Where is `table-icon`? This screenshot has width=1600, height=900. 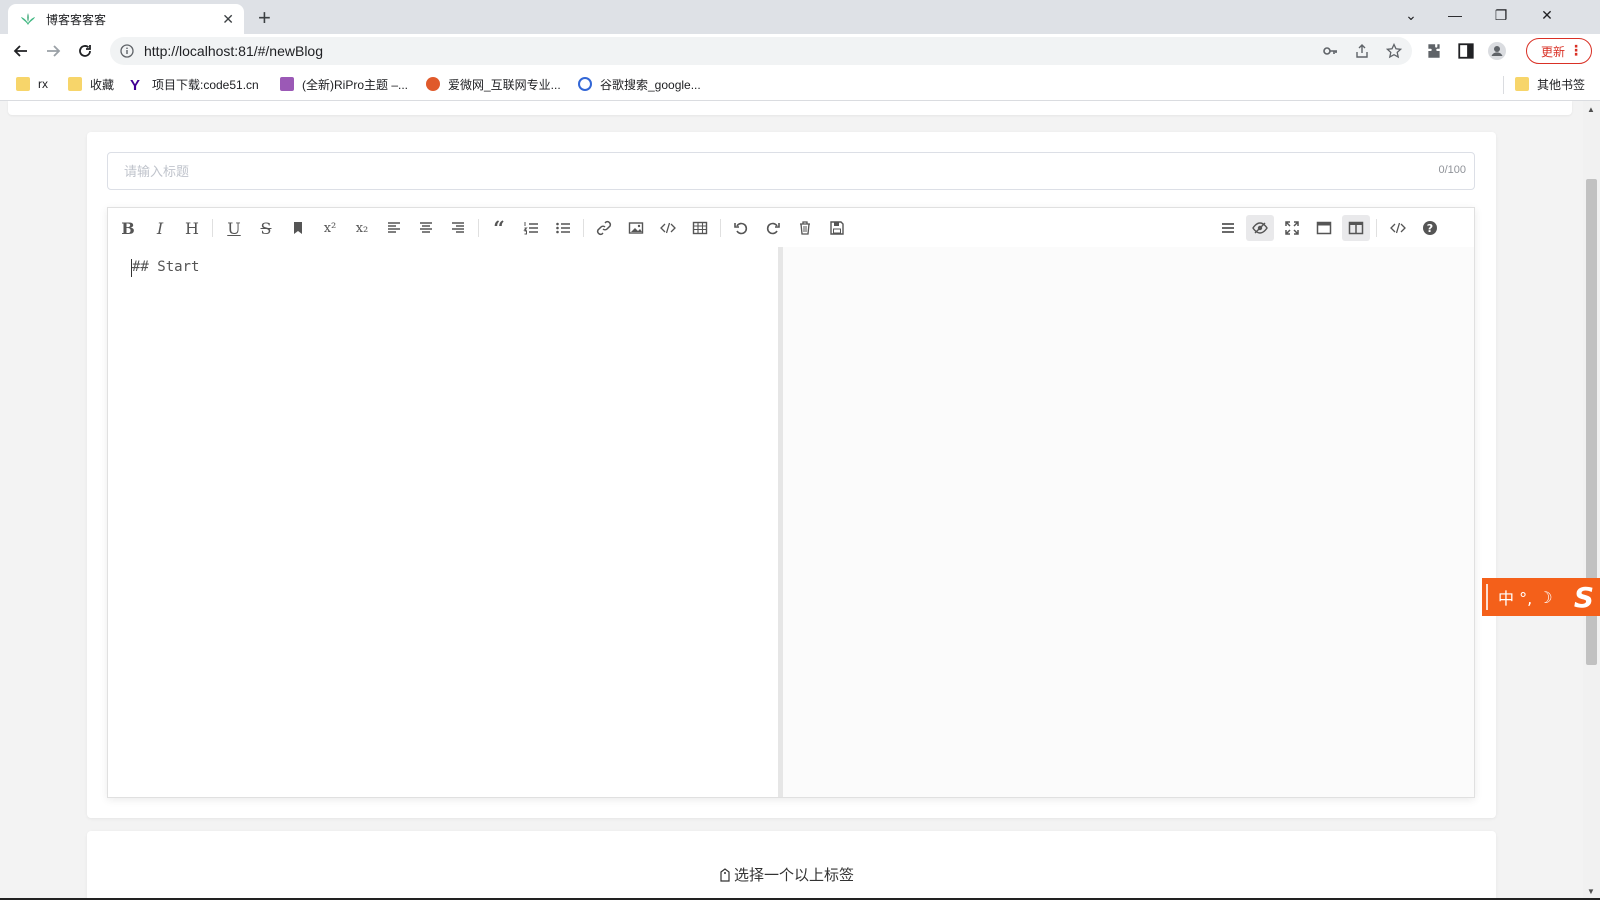
table-icon is located at coordinates (700, 228).